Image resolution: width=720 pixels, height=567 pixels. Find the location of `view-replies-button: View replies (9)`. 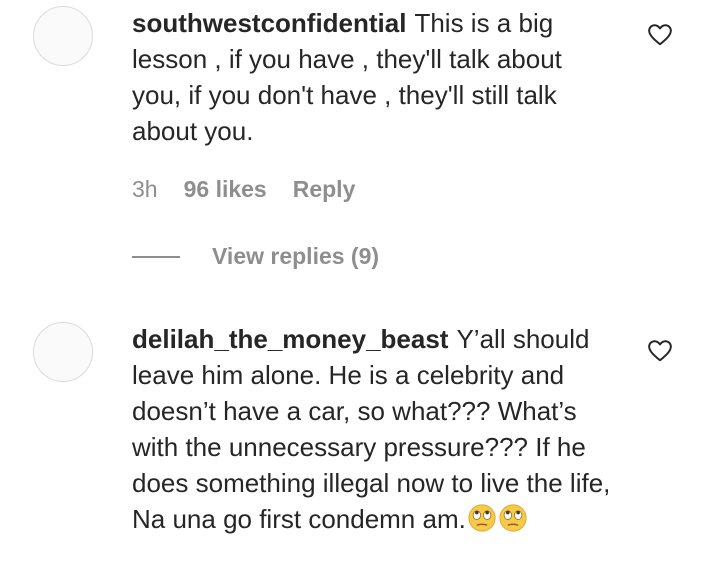

view-replies-button: View replies (9) is located at coordinates (255, 256).